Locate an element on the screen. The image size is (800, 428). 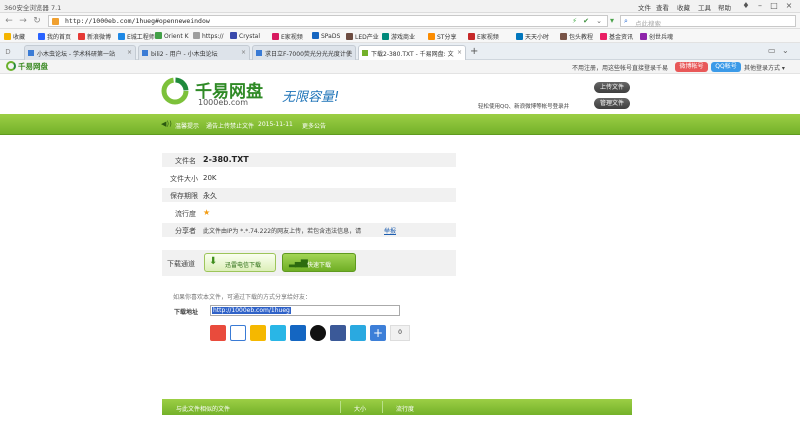
lightning-icon: ⚡ is located at coordinates (574, 21).